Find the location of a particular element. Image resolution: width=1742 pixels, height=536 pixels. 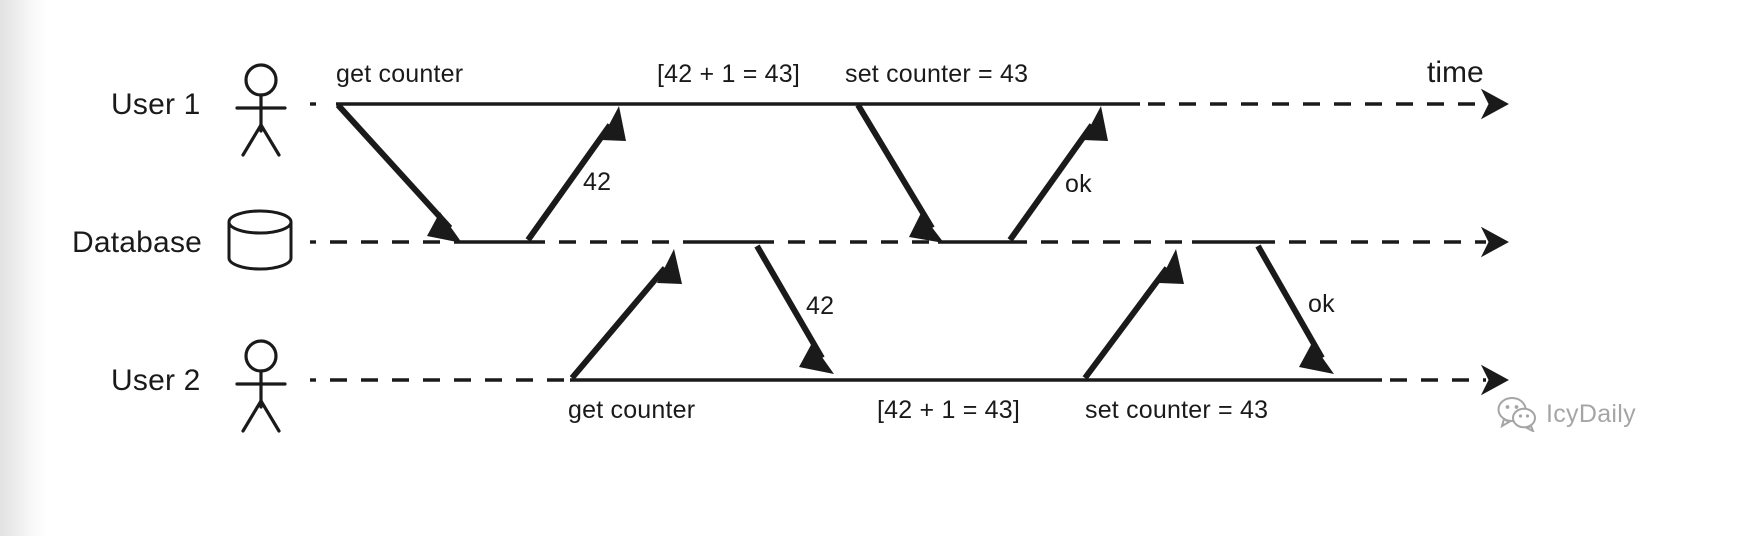

message-label-set-counter-top: set counter = 43 is located at coordinates (937, 74).